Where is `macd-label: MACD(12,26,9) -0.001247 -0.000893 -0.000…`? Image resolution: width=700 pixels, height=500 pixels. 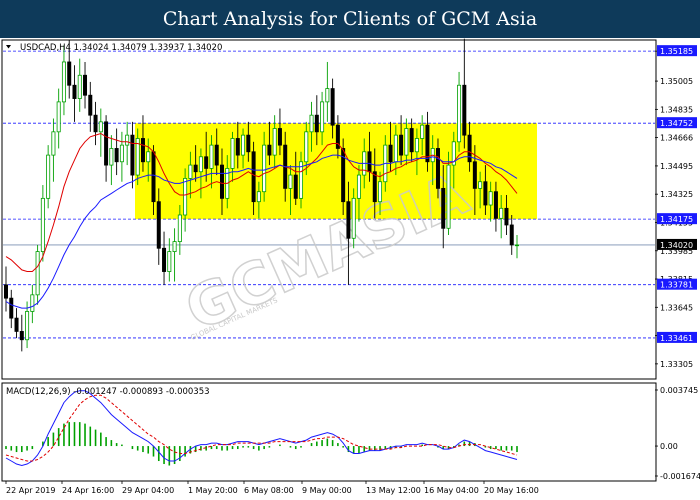
macd-label: MACD(12,26,9) -0.001247 -0.000893 -0.000… is located at coordinates (108, 392).